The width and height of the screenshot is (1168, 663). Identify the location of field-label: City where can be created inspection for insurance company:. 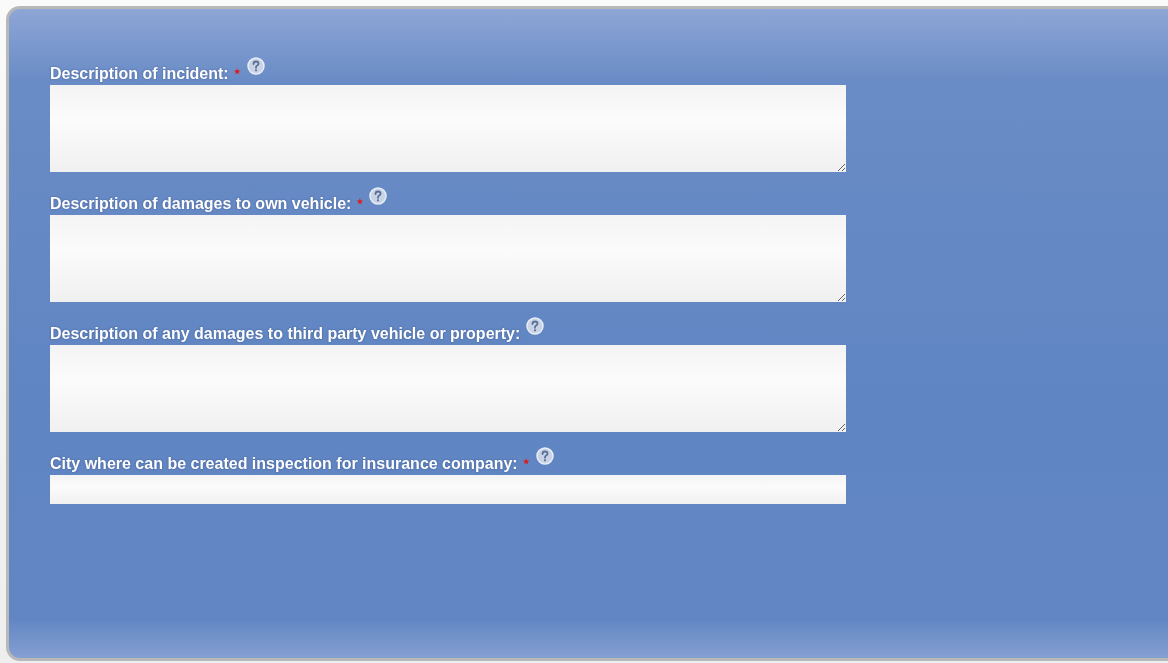
(284, 464).